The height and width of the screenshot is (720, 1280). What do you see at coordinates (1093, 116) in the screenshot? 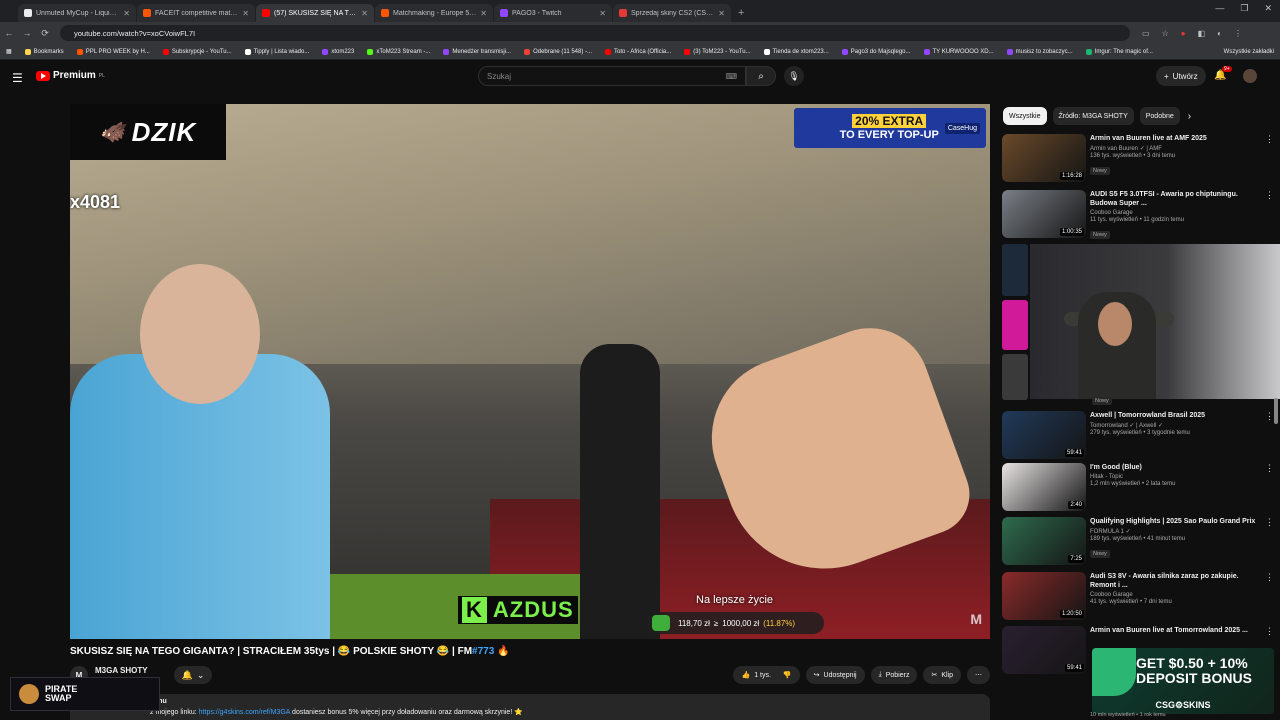
I see `filter-chip: Źródło: M3GA SHOTY` at bounding box center [1093, 116].